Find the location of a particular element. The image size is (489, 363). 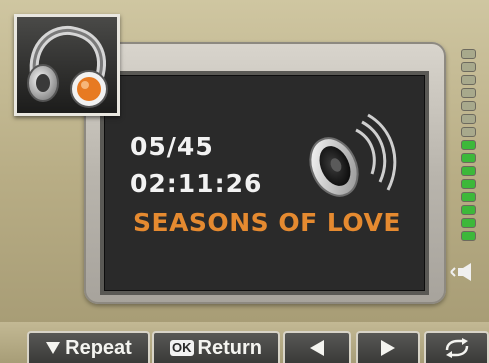

speaker-sound-icon is located at coordinates (353, 155).